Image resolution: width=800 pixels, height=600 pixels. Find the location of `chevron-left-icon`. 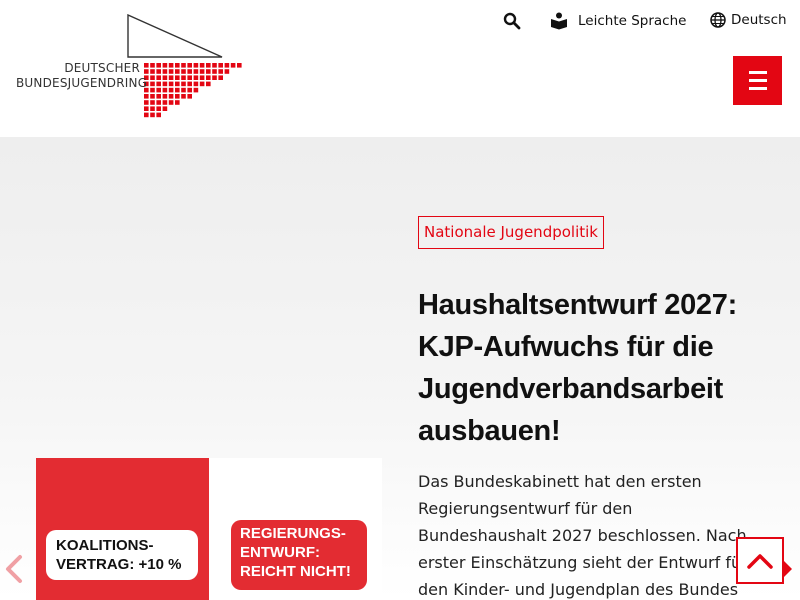

chevron-left-icon is located at coordinates (14, 569).